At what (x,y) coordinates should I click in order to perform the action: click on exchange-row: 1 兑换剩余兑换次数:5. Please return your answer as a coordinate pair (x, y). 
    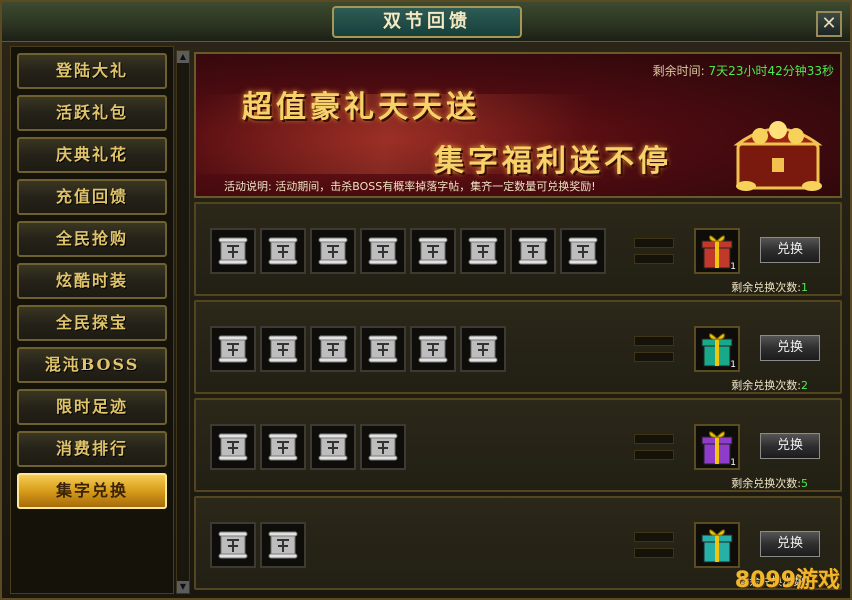
    Looking at the image, I should click on (518, 445).